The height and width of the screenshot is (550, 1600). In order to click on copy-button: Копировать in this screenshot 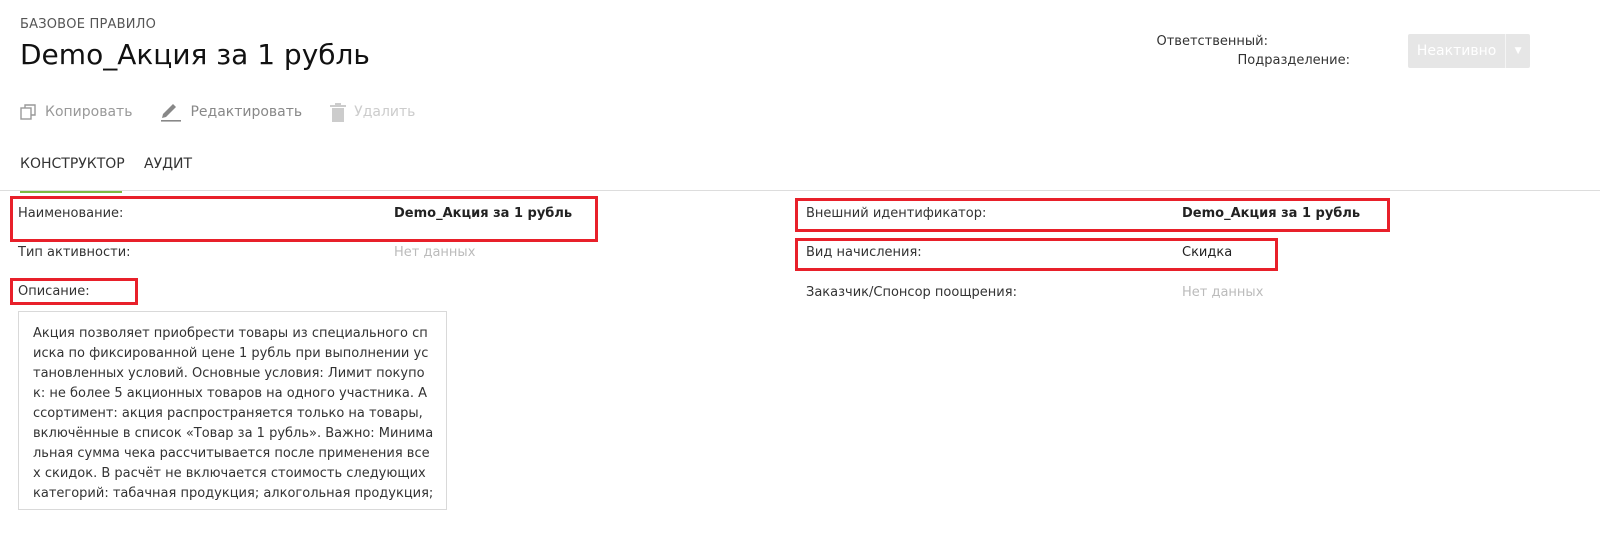, I will do `click(76, 112)`.